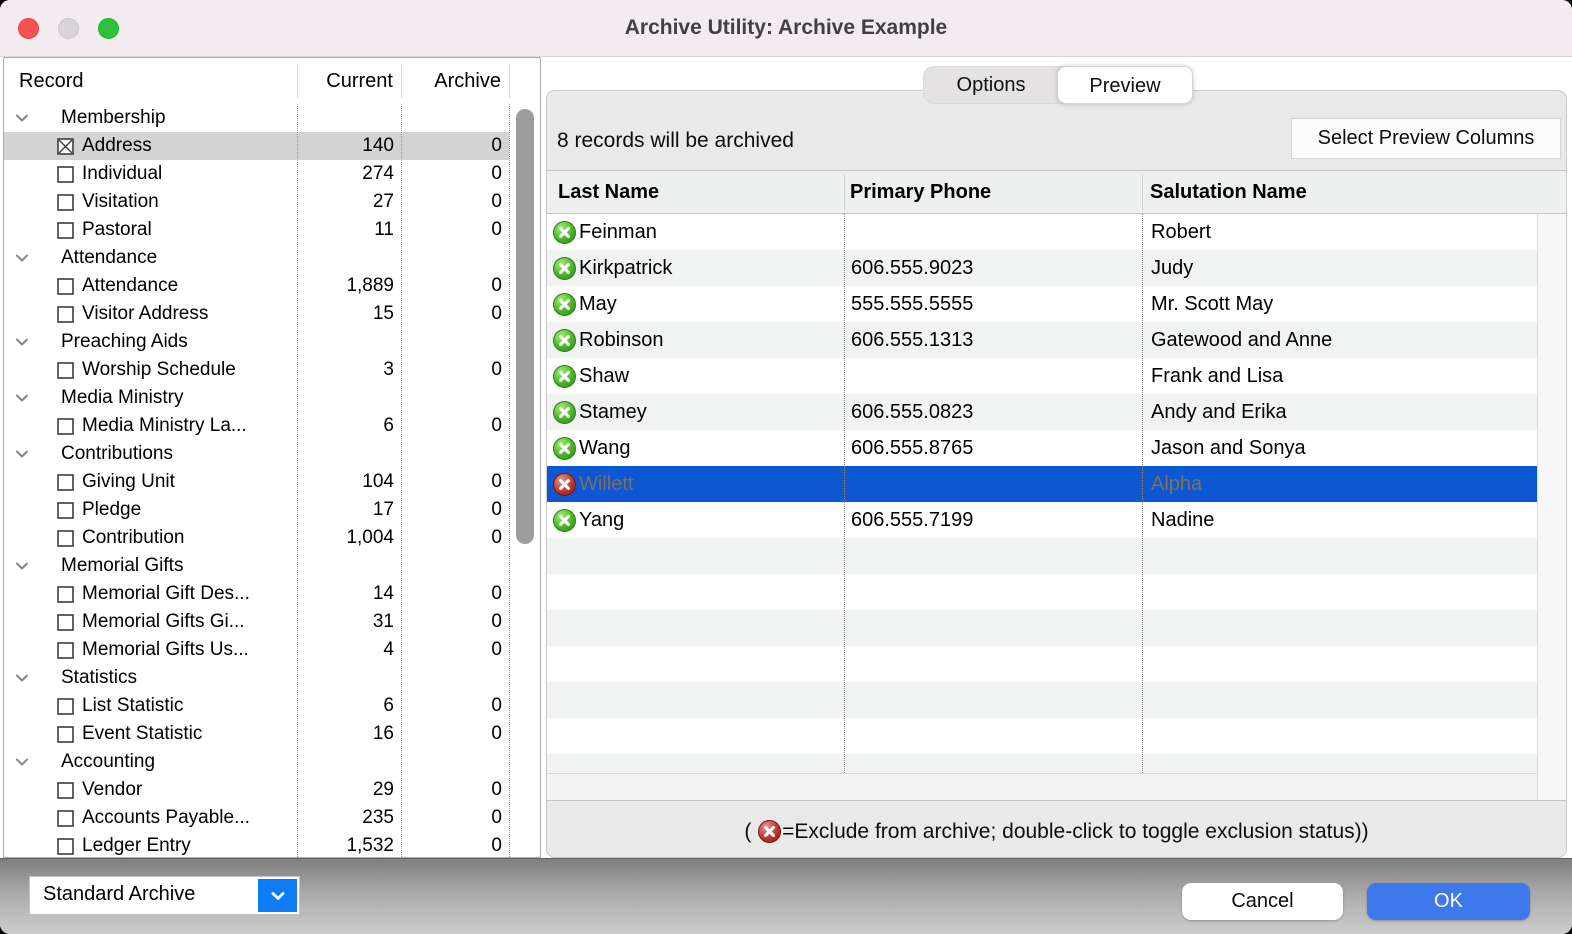 This screenshot has width=1572, height=934. Describe the element at coordinates (1042, 304) in the screenshot. I see `preview-table-row: May 555.555.5555 Mr. Scott May` at that location.